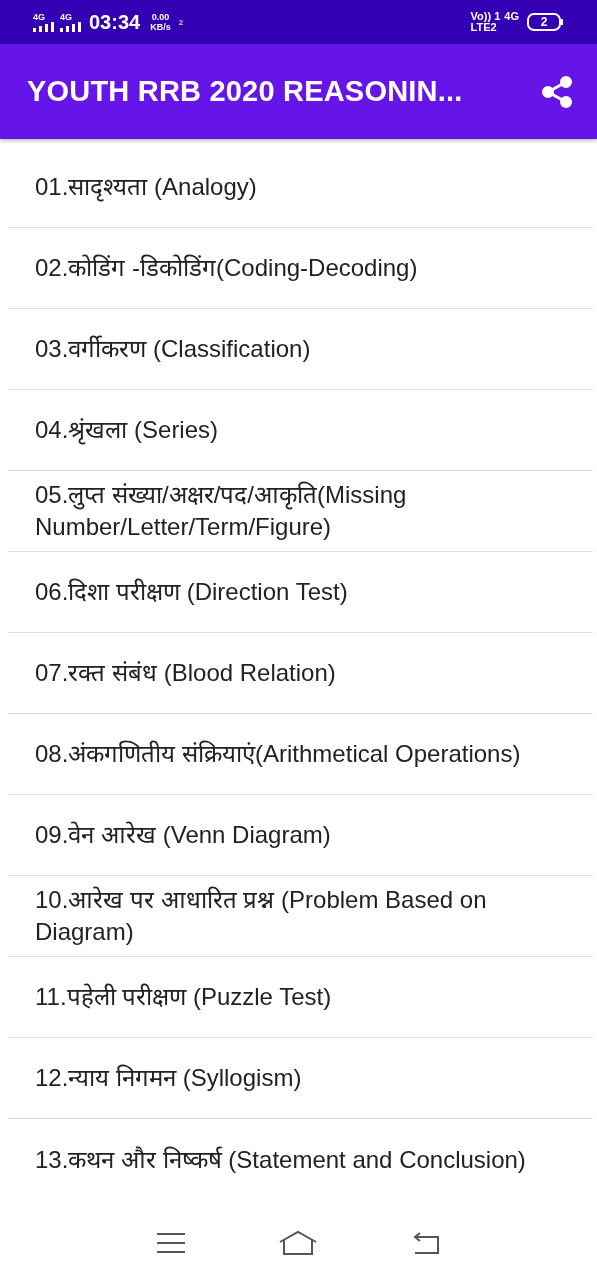 The height and width of the screenshot is (1280, 597). What do you see at coordinates (300, 754) in the screenshot?
I see `topic-item: 08.अंकगणितीय संक्रियाएं(Arithmetical Operations)` at bounding box center [300, 754].